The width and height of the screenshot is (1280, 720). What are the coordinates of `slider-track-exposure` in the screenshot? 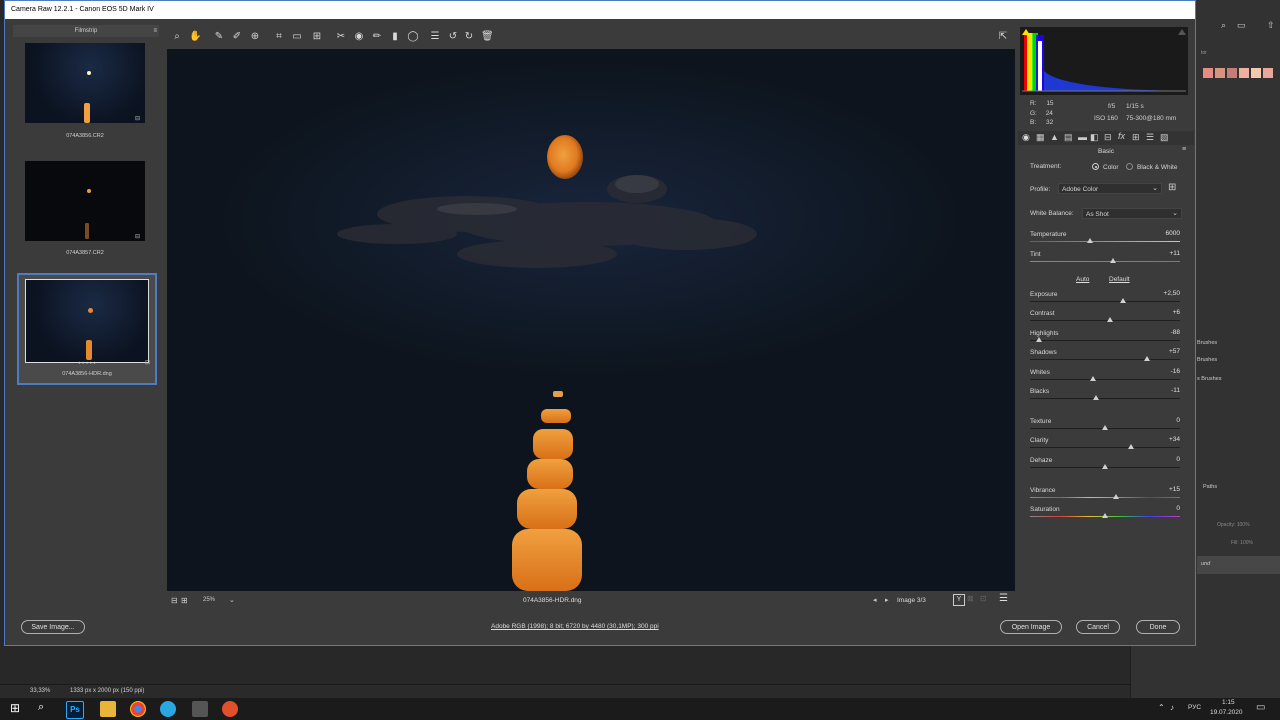 It's located at (1105, 301).